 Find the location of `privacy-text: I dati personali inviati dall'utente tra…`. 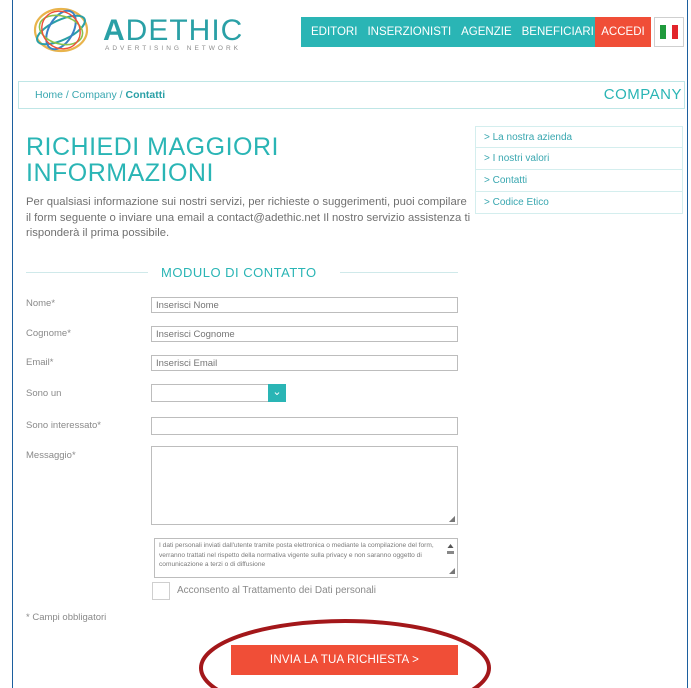

privacy-text: I dati personali inviati dall'utente tra… is located at coordinates (296, 555).